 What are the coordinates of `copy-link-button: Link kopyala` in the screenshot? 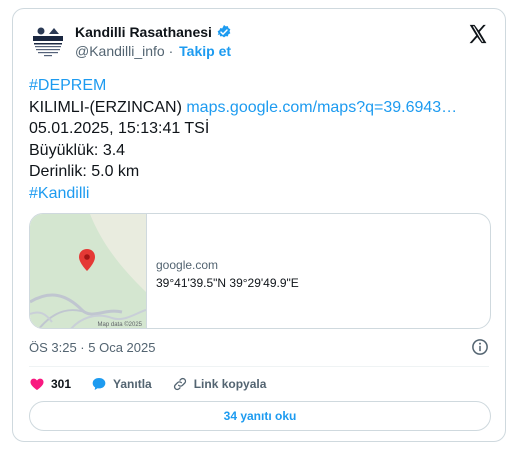 It's located at (219, 384).